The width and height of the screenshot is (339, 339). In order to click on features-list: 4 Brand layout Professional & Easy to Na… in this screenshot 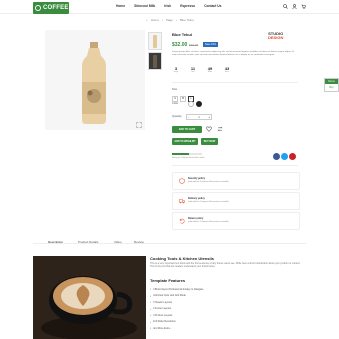, I will do `click(176, 309)`.